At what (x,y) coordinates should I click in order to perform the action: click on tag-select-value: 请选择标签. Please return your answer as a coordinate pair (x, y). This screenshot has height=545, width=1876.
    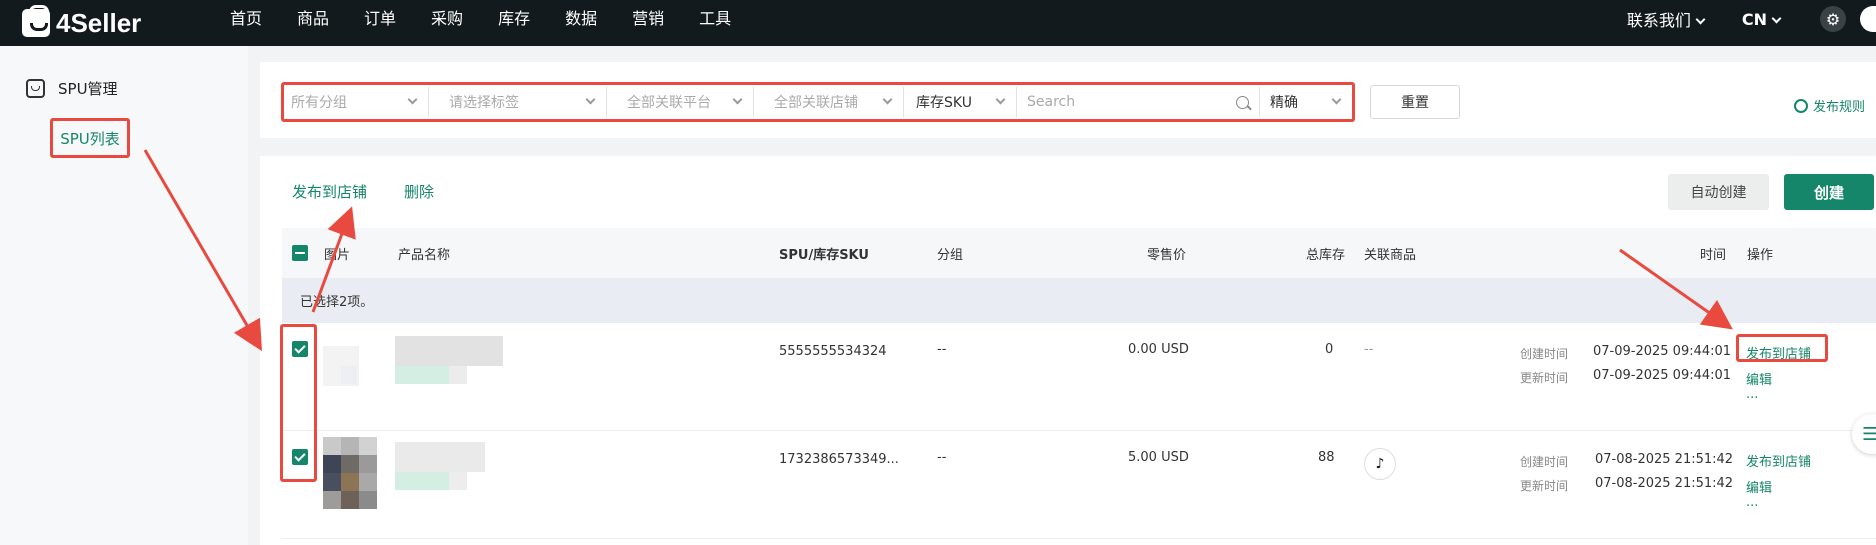
    Looking at the image, I should click on (484, 103).